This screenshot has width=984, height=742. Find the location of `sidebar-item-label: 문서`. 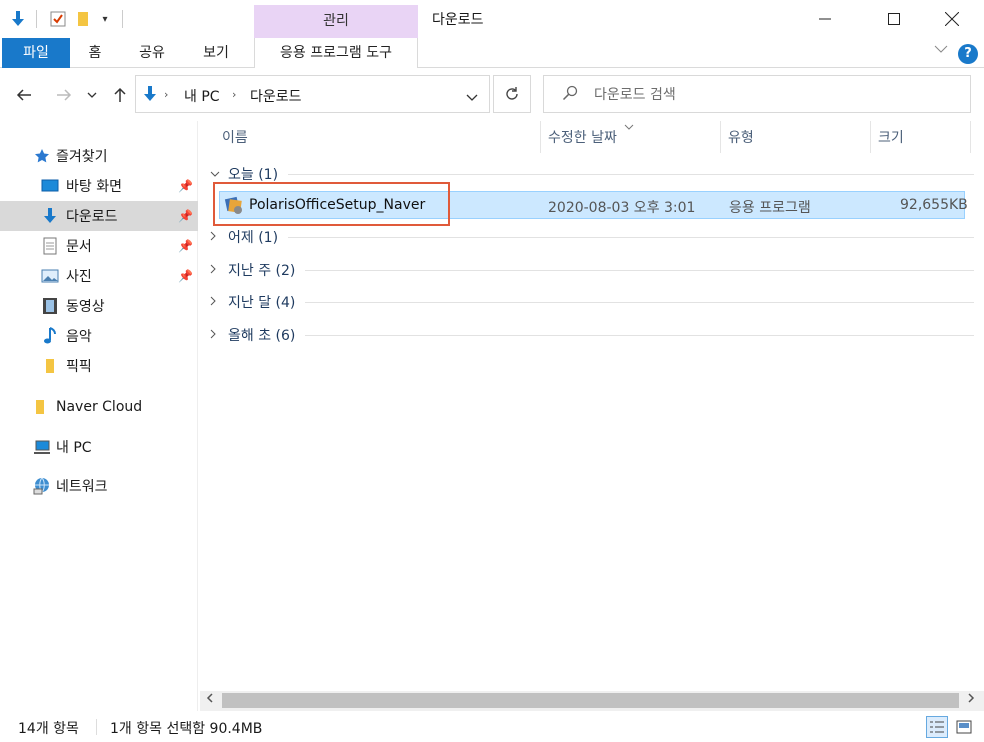

sidebar-item-label: 문서 is located at coordinates (79, 247).